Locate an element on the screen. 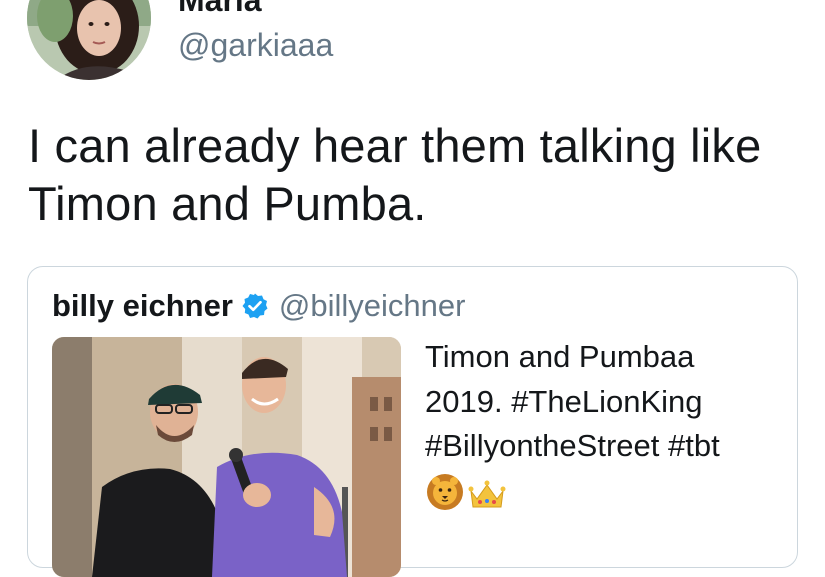 The height and width of the screenshot is (577, 825). author-handle: @garkiaaa is located at coordinates (255, 45).